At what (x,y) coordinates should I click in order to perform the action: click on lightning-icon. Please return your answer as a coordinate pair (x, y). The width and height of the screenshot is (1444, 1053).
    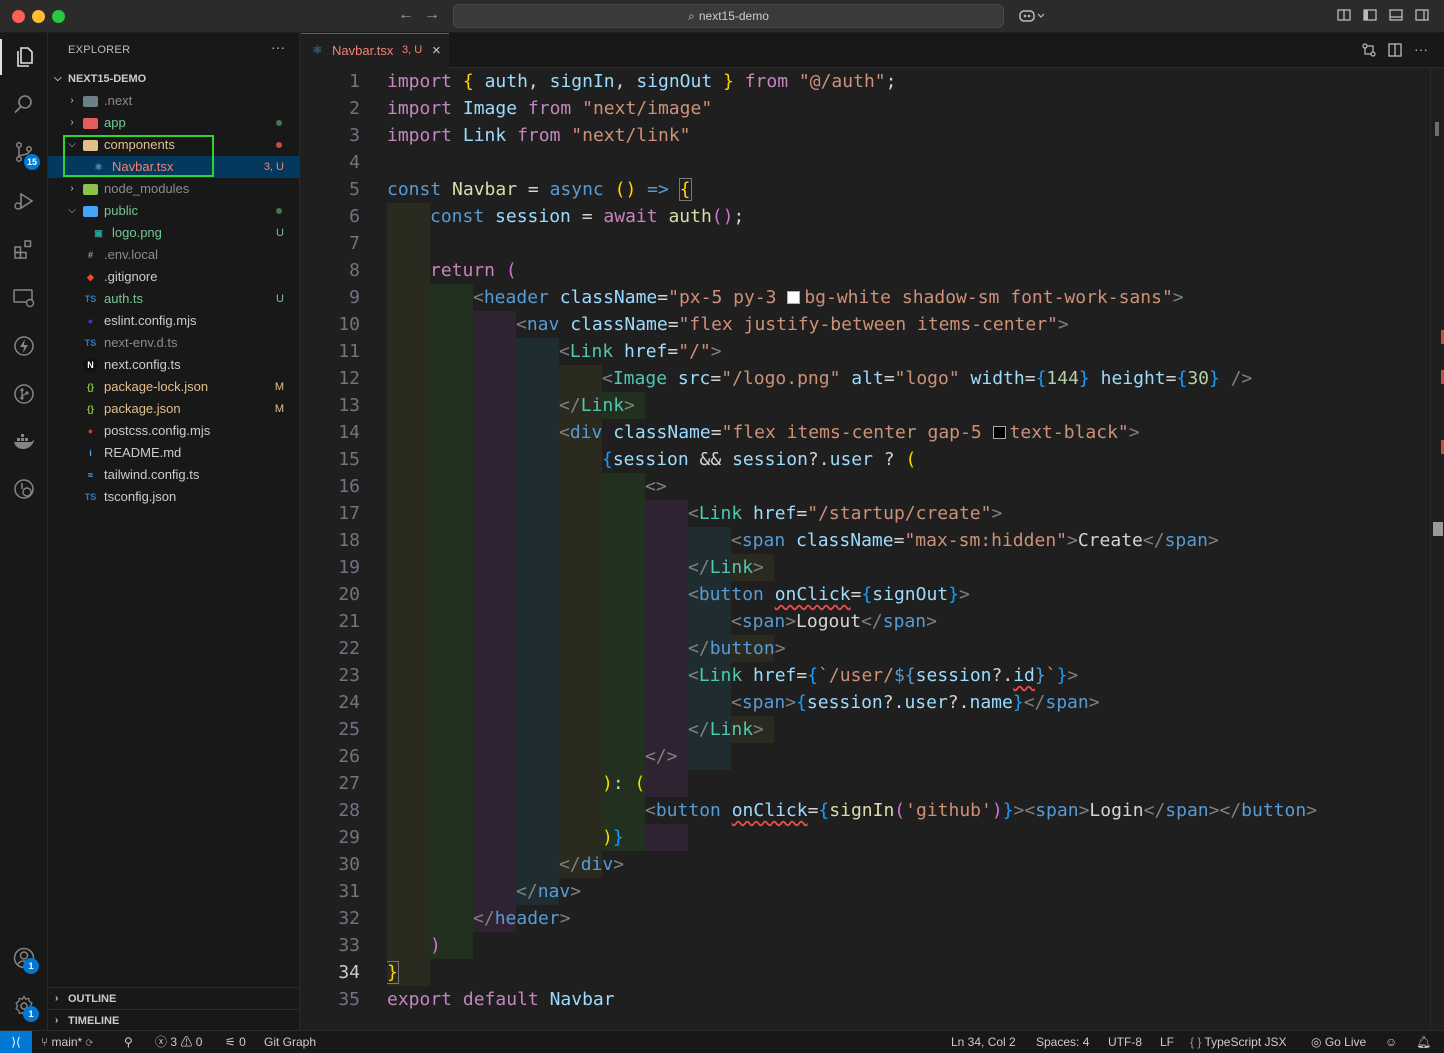
    Looking at the image, I should click on (24, 346).